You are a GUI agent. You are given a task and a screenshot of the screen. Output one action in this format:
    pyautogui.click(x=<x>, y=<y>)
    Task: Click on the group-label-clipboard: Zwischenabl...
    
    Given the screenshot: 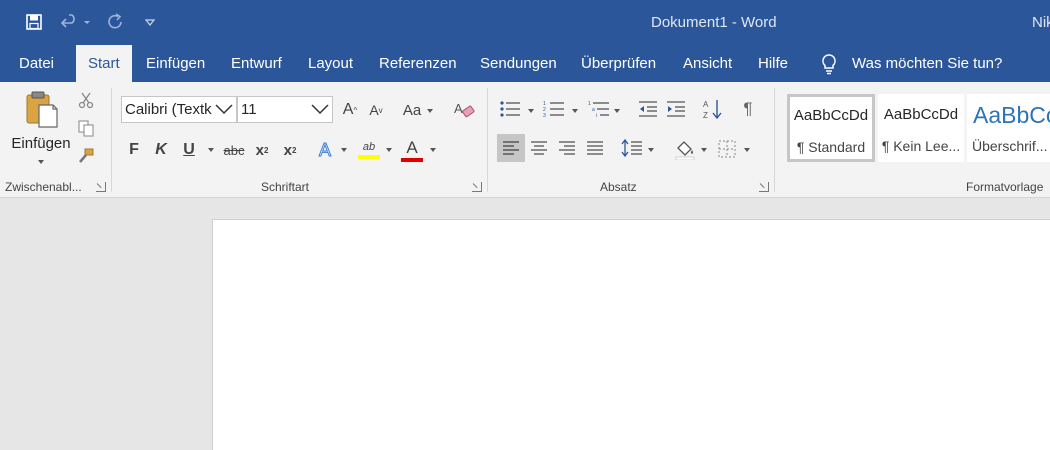 What is the action you would take?
    pyautogui.click(x=43, y=187)
    